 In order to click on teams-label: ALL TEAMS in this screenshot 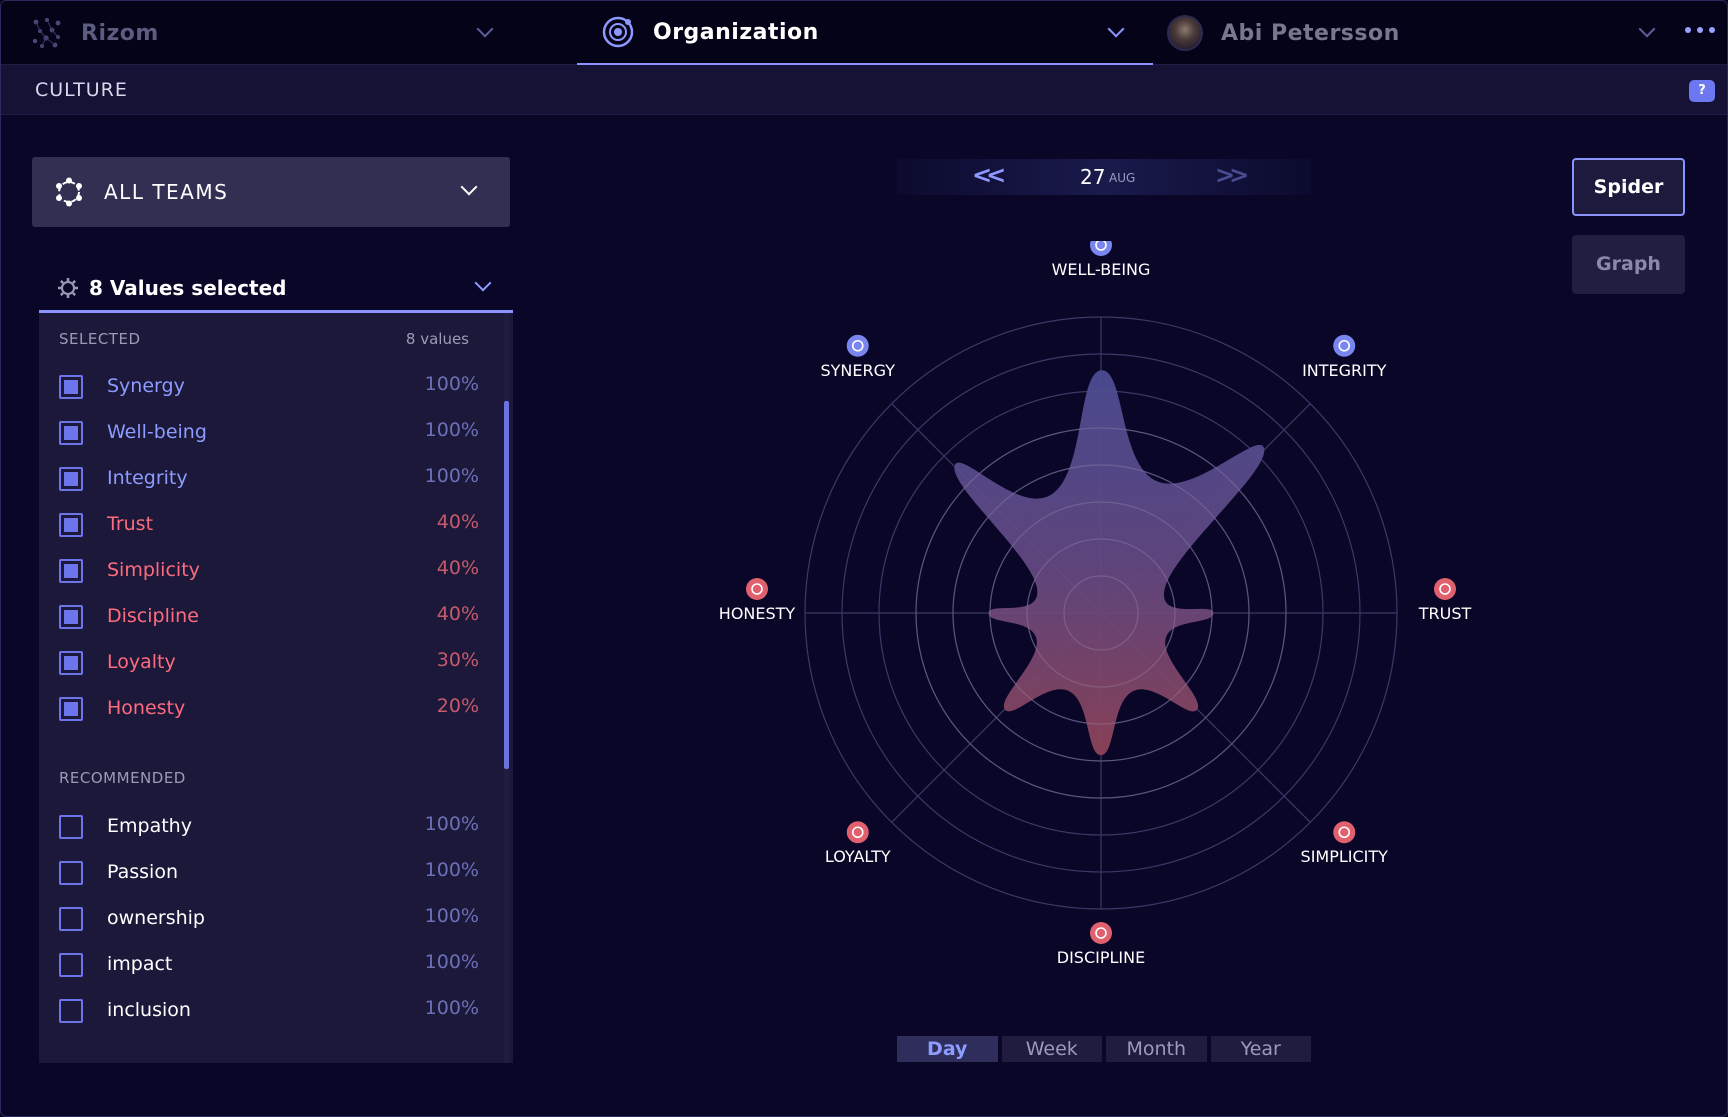, I will do `click(166, 192)`.